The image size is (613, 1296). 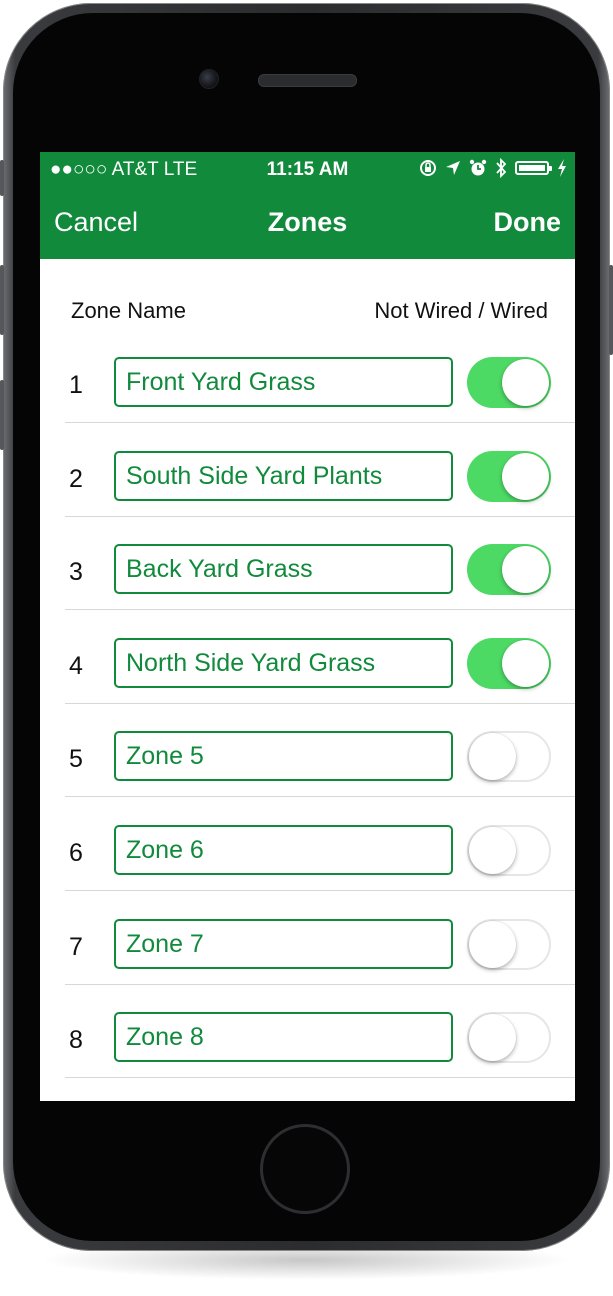 I want to click on zone-number: 5, so click(x=76, y=759).